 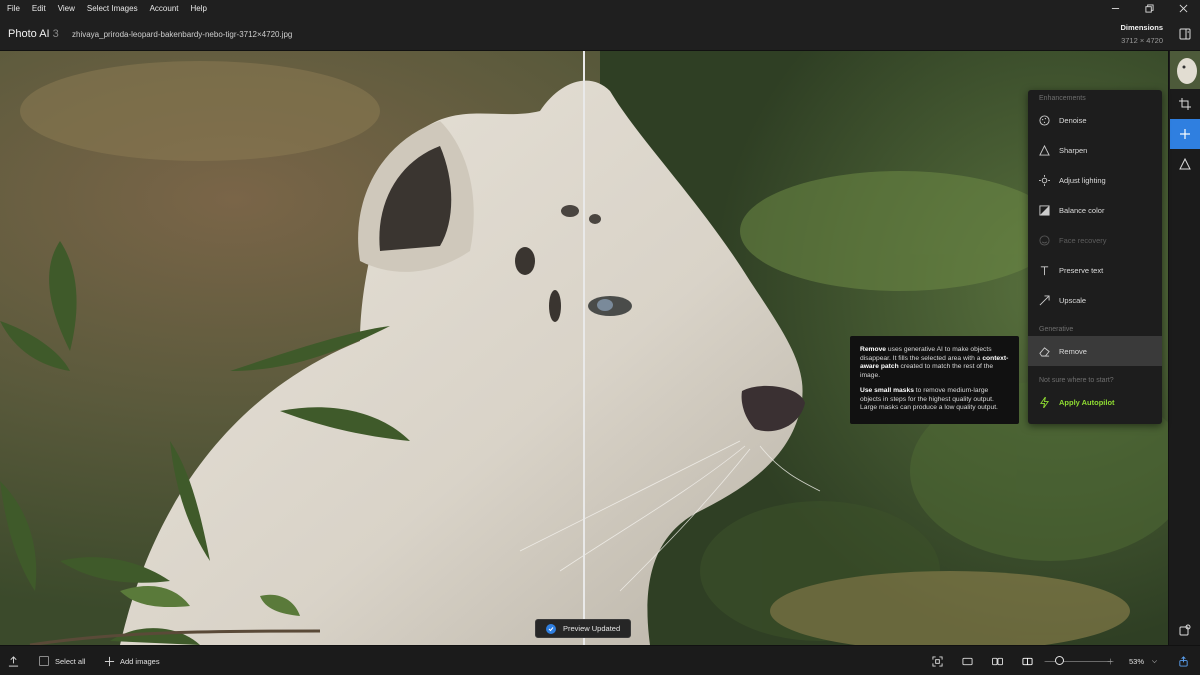 I want to click on settings-button, so click(x=1185, y=630).